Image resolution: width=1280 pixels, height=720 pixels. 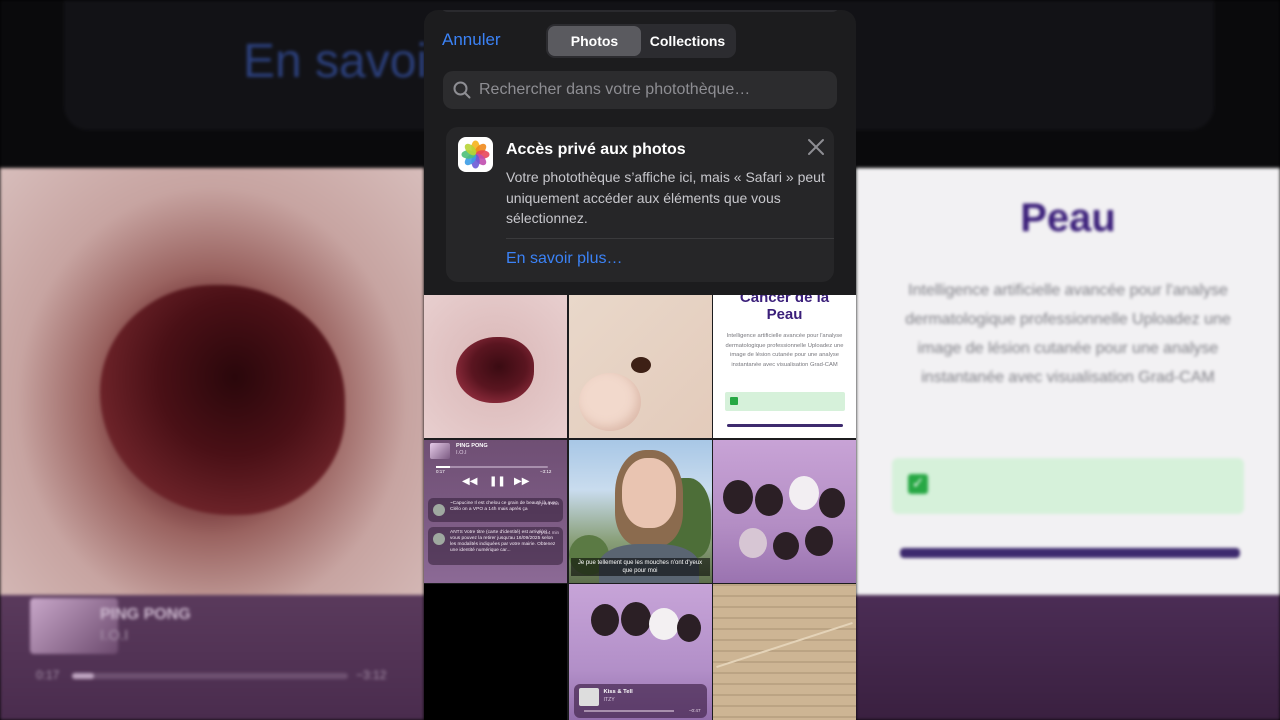 I want to click on background-divider, so click(x=1070, y=553).